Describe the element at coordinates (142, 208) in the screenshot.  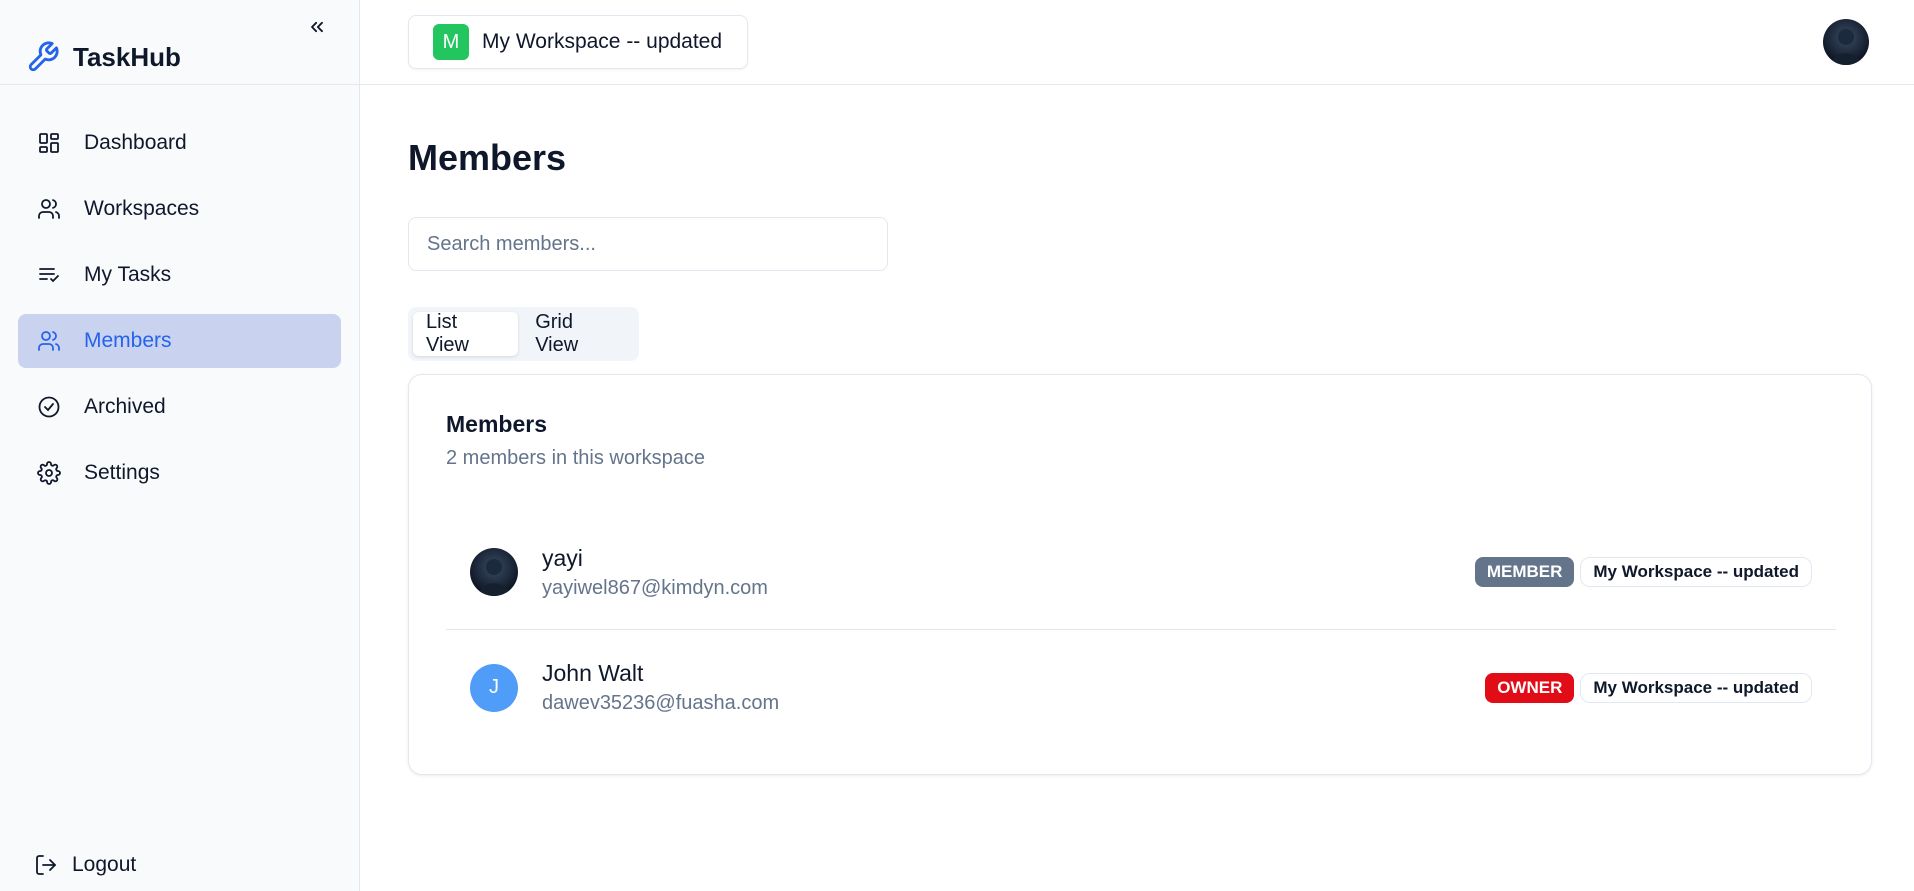
I see `sidebar-item-label: Workspaces` at that location.